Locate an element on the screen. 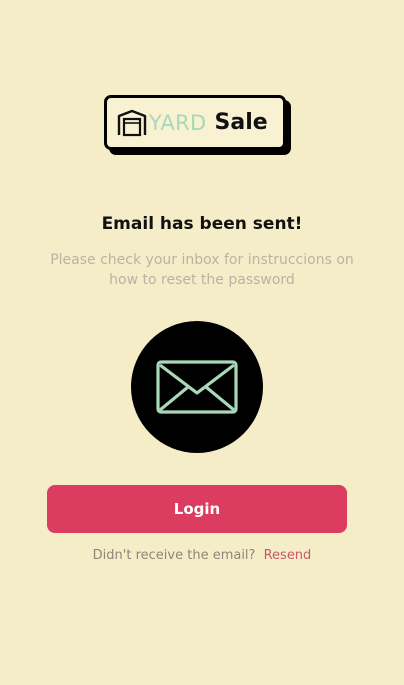  envelope-icon is located at coordinates (197, 387).